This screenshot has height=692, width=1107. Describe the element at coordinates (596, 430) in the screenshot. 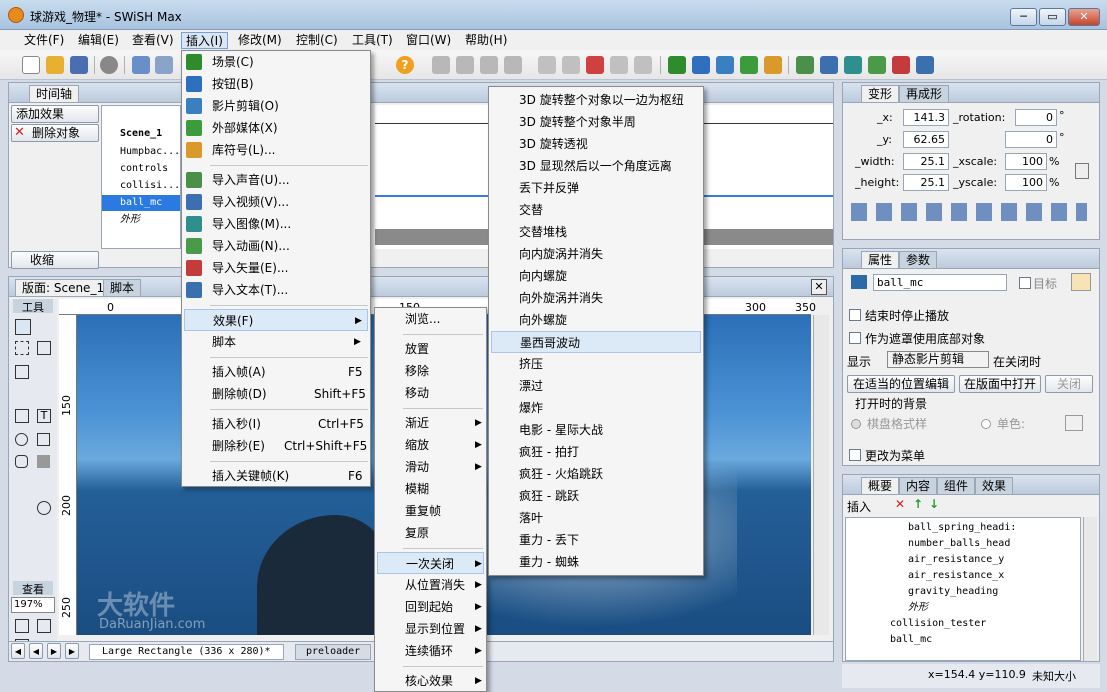

I see `oneoff-item: 电影 - 星际大战` at that location.